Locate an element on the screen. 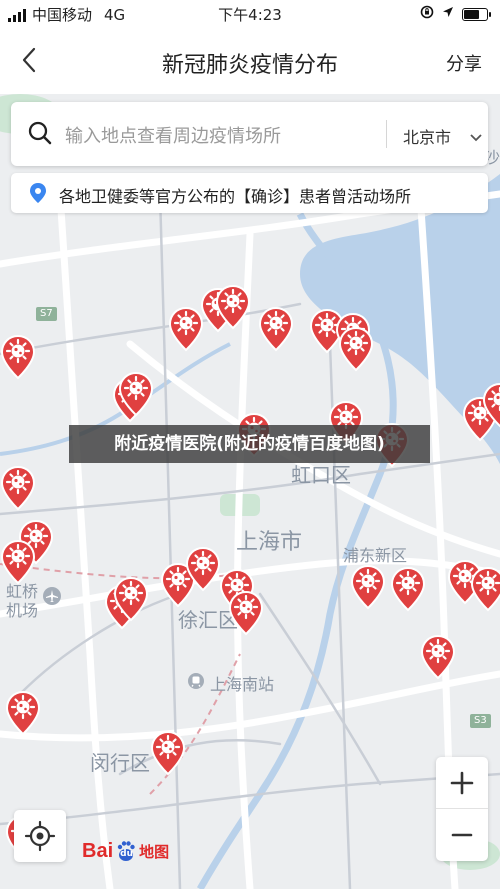  image-caption: 附近疫情医院(附近的疫情百度地图) is located at coordinates (249, 444).